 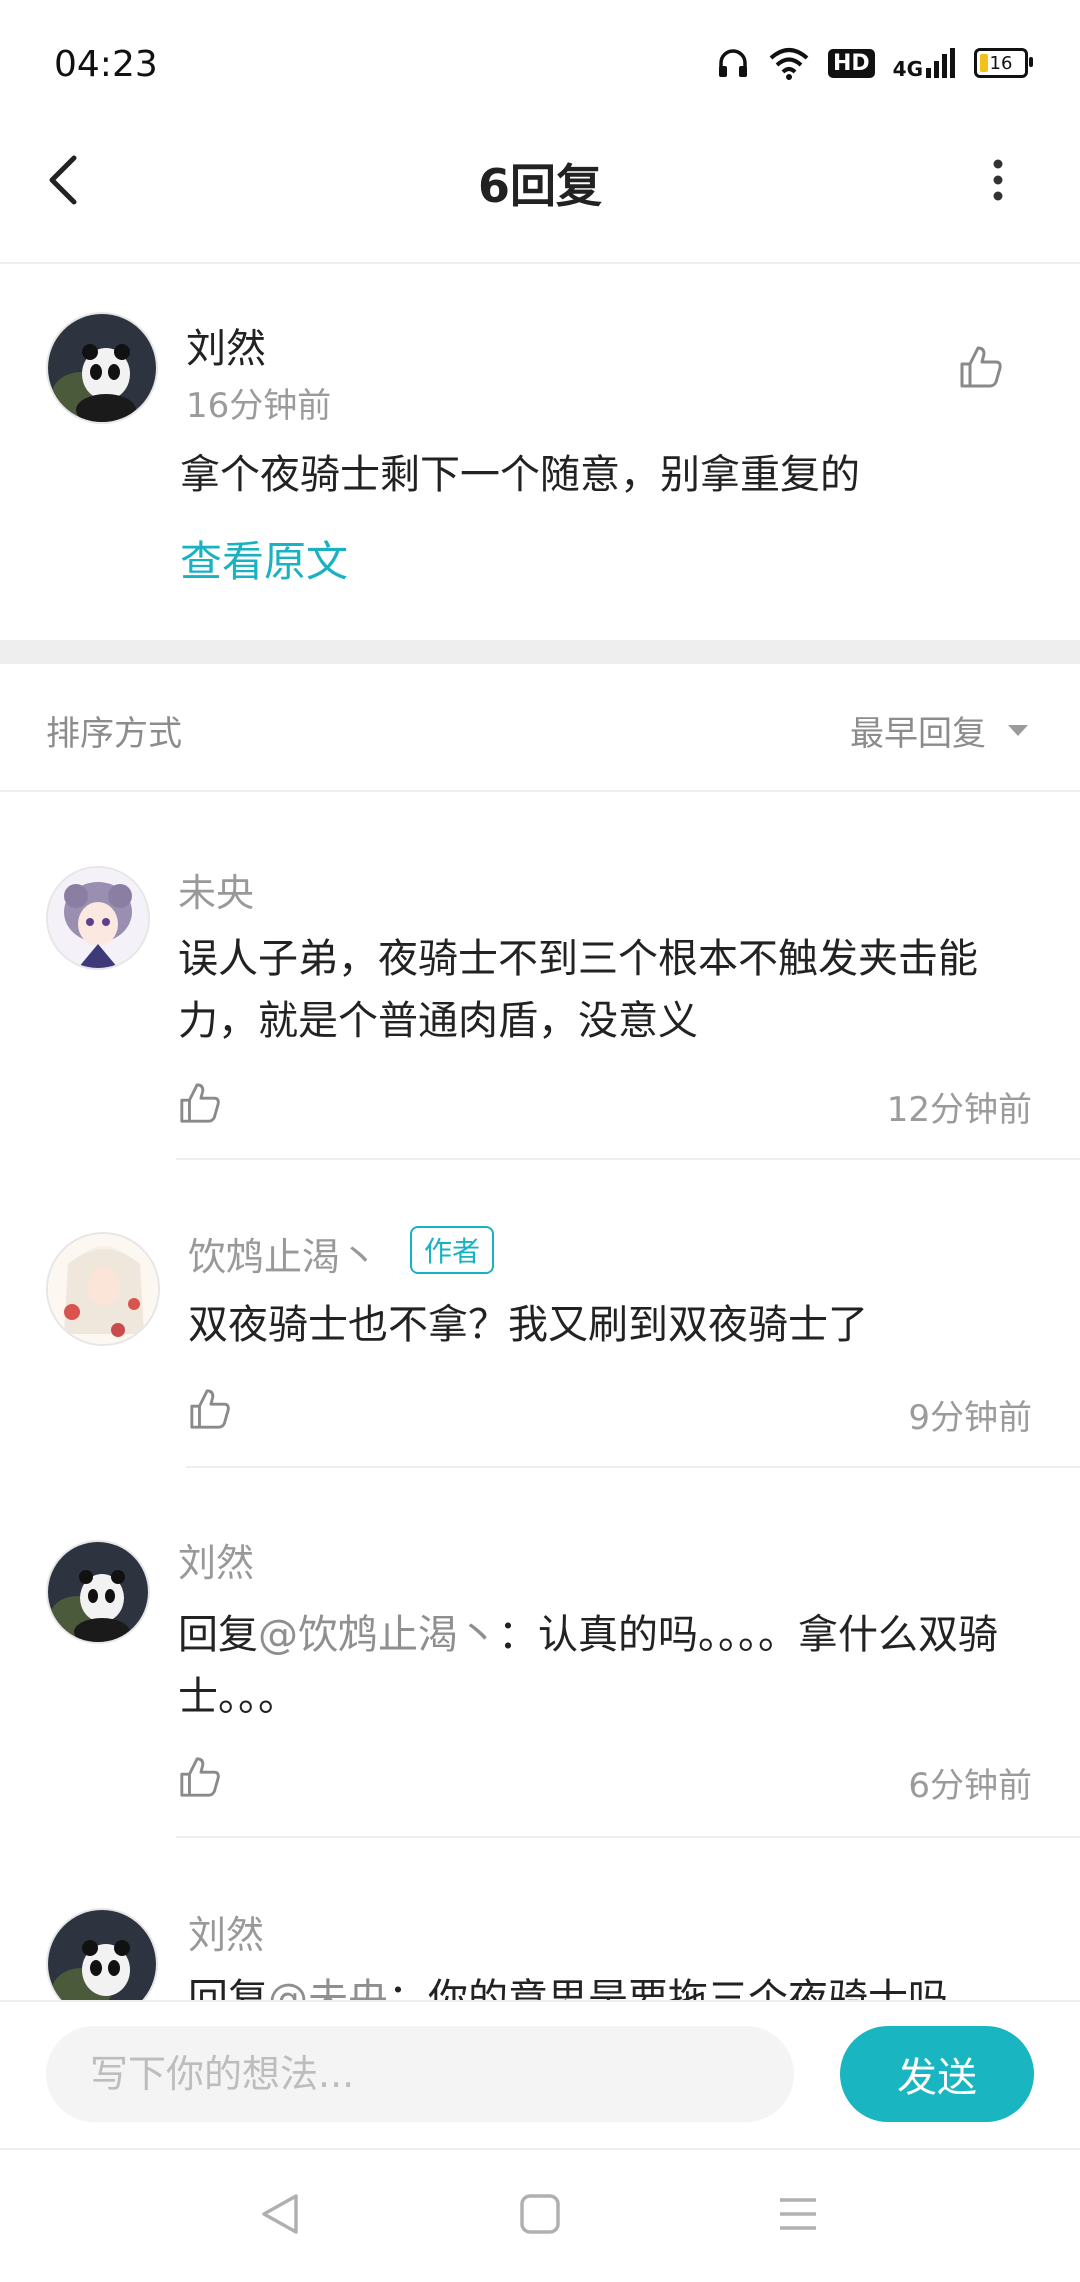 What do you see at coordinates (218, 1635) in the screenshot?
I see `reply-prefix: 回复` at bounding box center [218, 1635].